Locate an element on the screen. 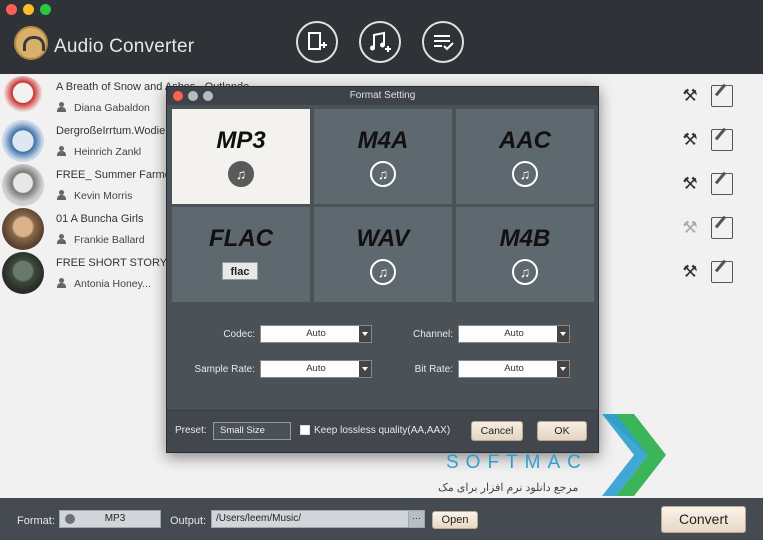 Image resolution: width=763 pixels, height=540 pixels. close-window-button is located at coordinates (11, 9).